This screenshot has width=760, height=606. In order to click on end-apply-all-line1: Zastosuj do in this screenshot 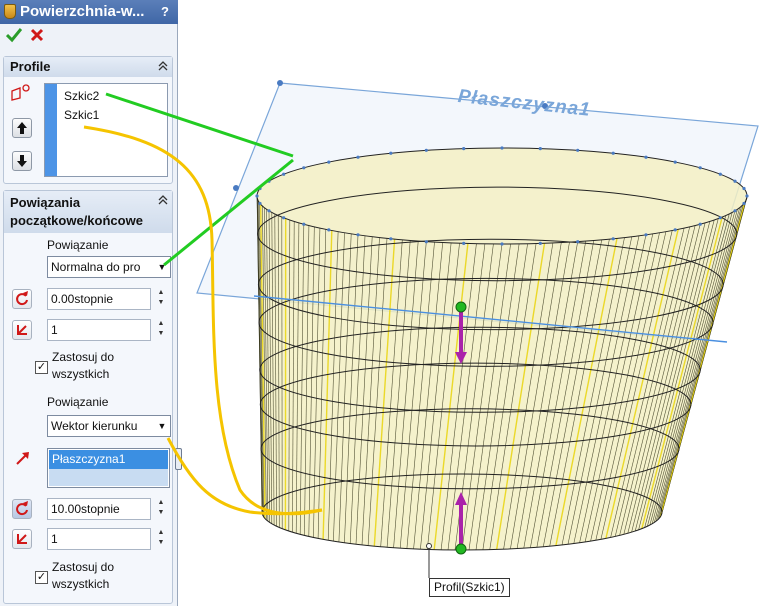, I will do `click(83, 567)`.